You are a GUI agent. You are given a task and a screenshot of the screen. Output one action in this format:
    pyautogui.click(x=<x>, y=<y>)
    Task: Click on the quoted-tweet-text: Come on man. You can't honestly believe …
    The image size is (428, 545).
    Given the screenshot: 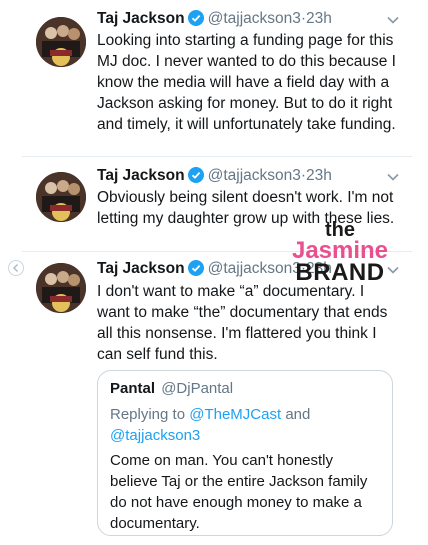 What is the action you would take?
    pyautogui.click(x=239, y=492)
    